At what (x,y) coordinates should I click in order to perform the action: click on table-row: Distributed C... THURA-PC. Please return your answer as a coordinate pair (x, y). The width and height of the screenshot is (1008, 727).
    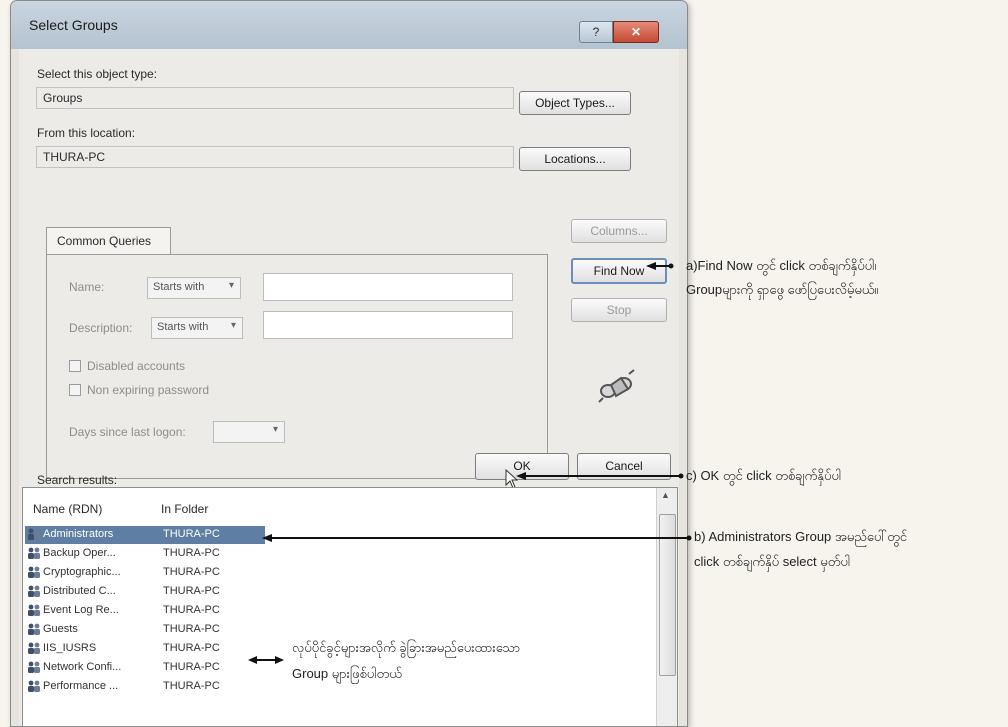
    Looking at the image, I should click on (343, 592).